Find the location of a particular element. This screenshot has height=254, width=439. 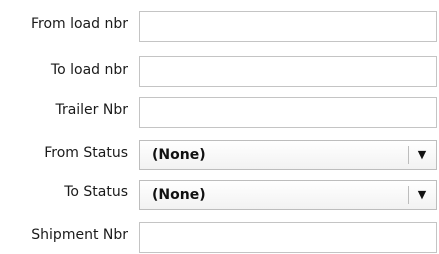

shipment-nbr-label: Shipment Nbr is located at coordinates (79, 235).